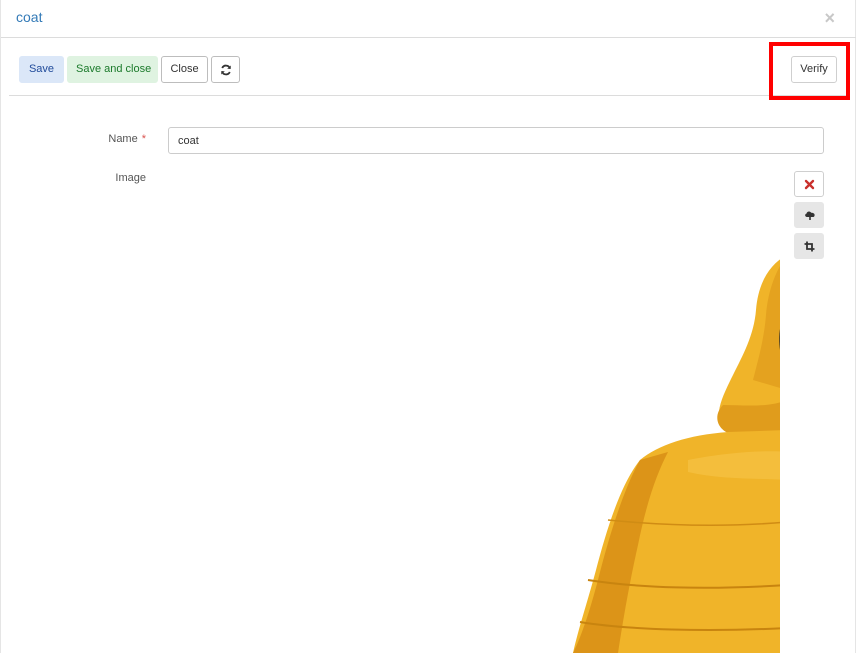 The height and width of the screenshot is (653, 856). I want to click on name-input, so click(496, 140).